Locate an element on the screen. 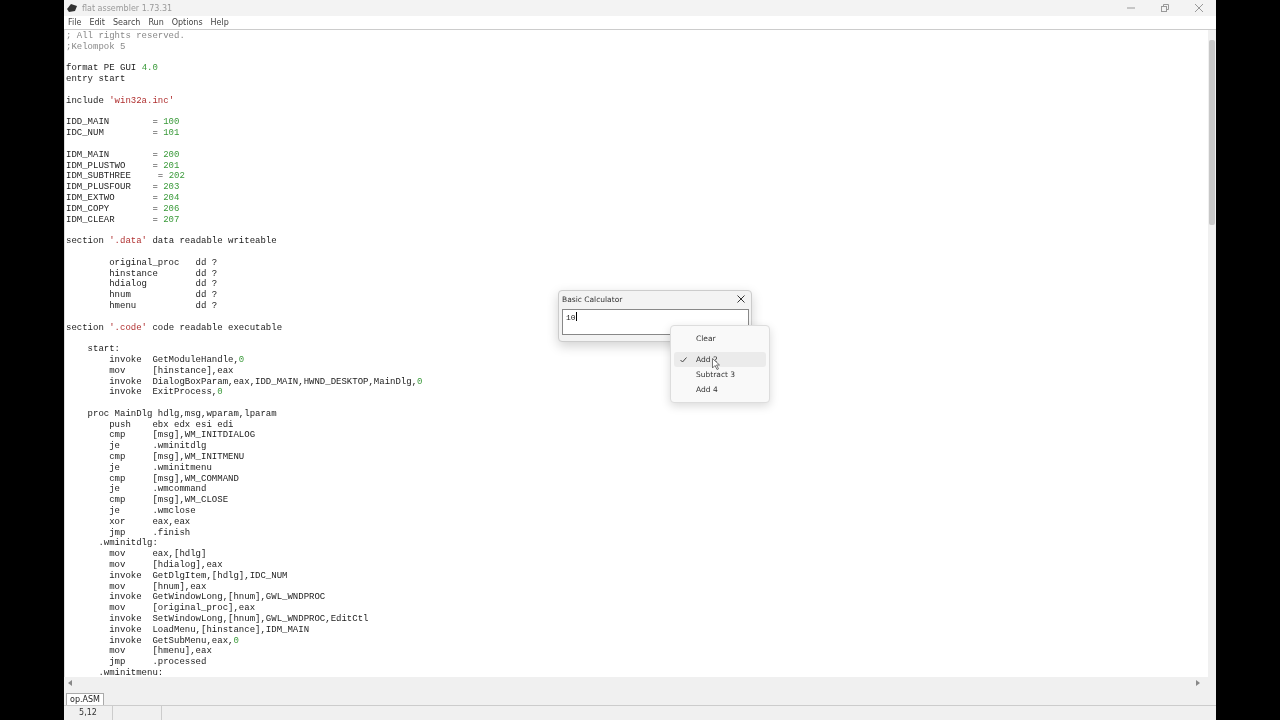 This screenshot has width=1280, height=720. horizontal-scrollbar is located at coordinates (640, 683).